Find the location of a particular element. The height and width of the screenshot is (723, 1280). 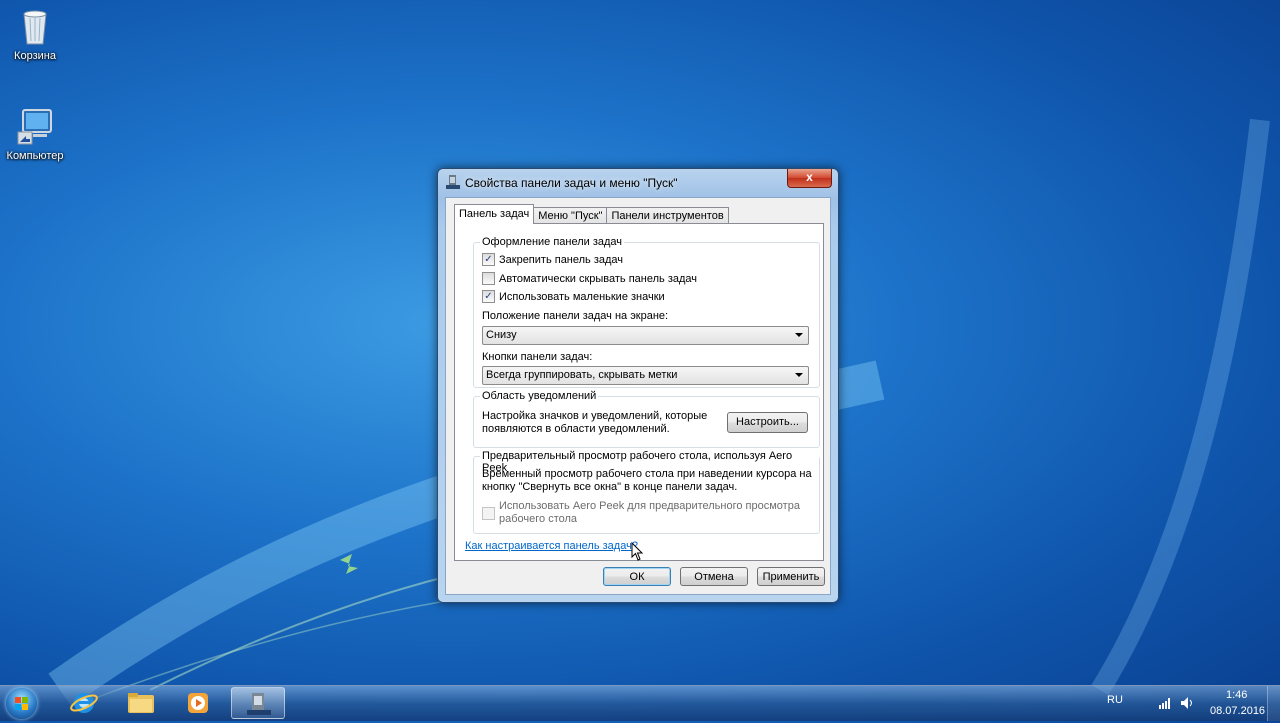

checkbox-autohide-taskbar: Автоматически скрывать панель задач is located at coordinates (589, 278).